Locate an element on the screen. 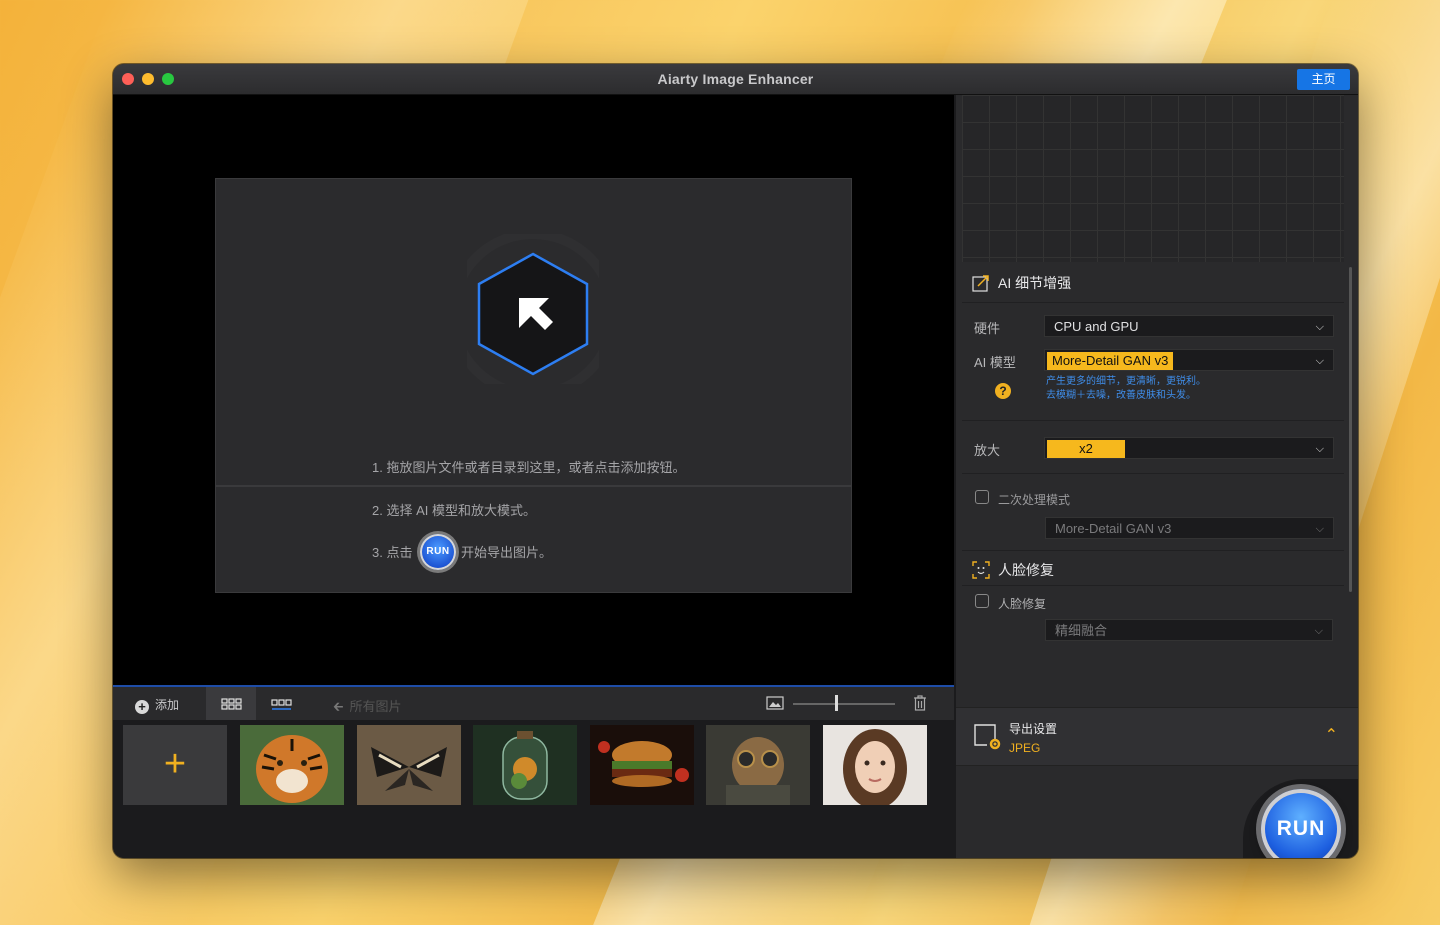 This screenshot has height=925, width=1440. face-scan-icon is located at coordinates (981, 570).